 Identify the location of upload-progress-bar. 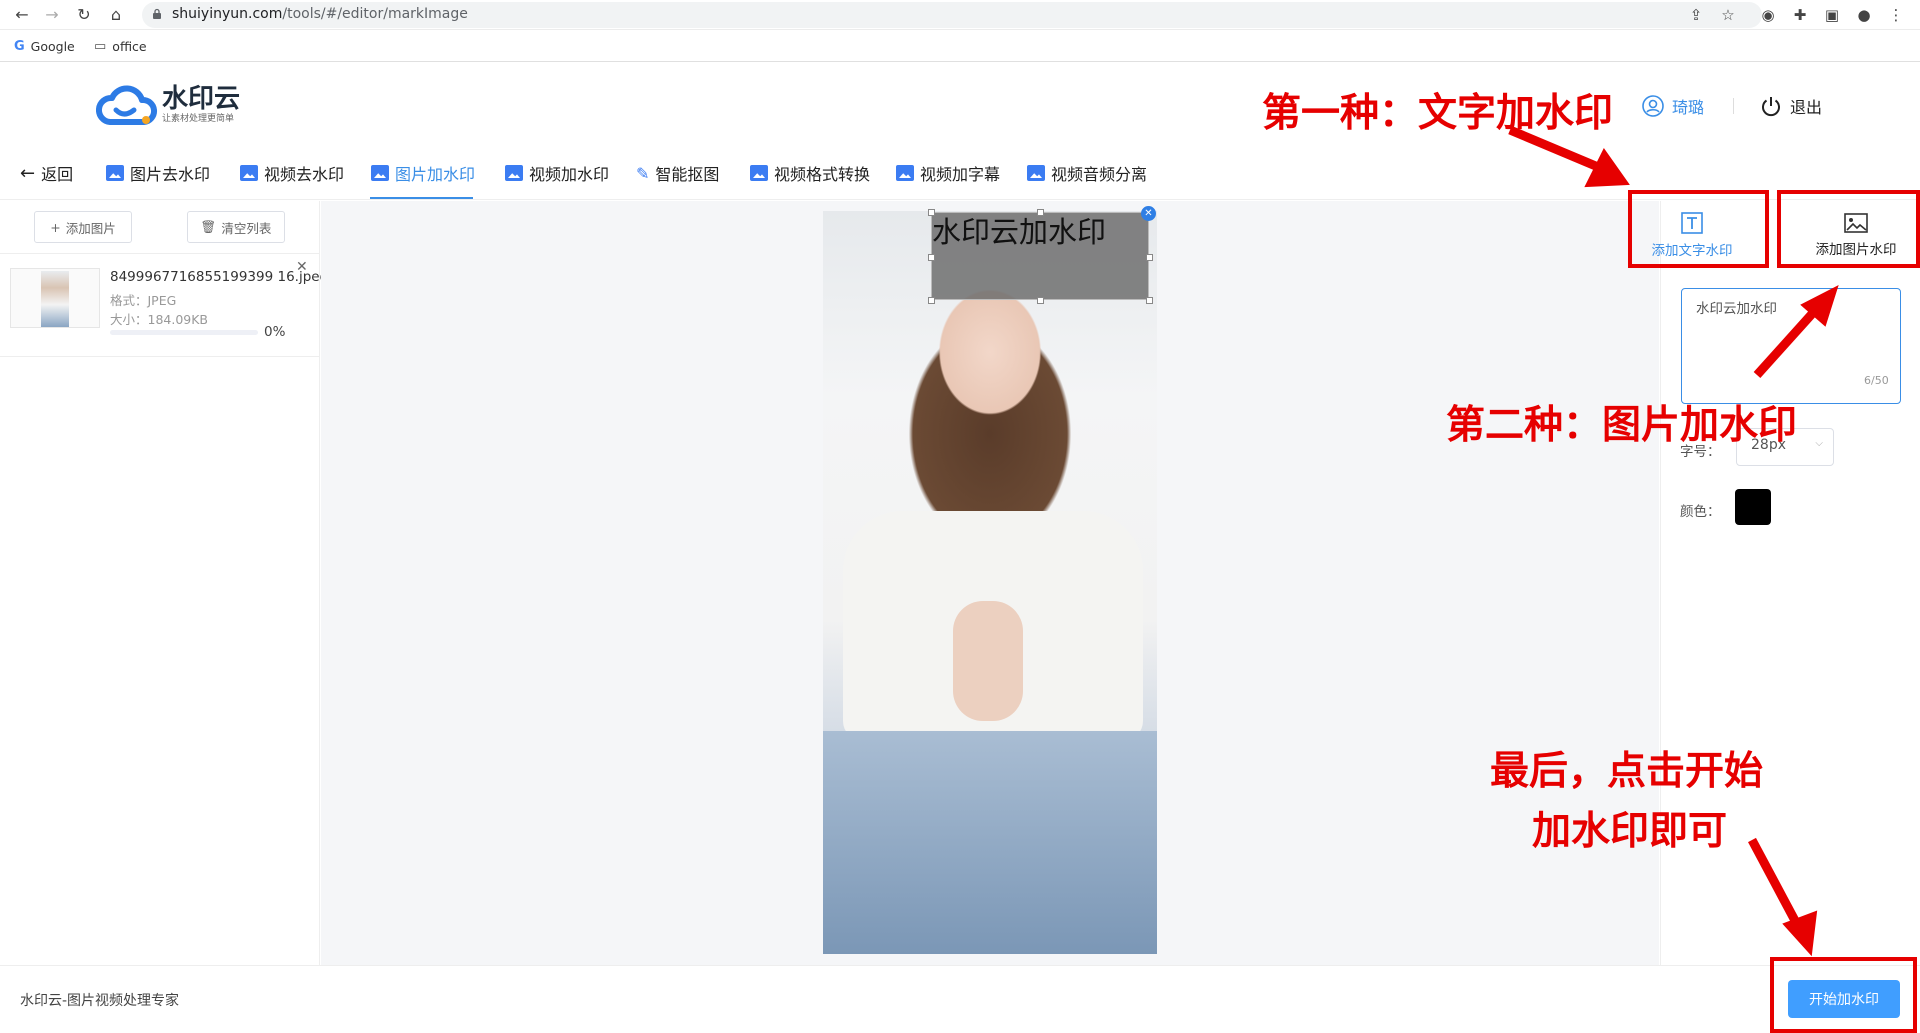
(184, 332).